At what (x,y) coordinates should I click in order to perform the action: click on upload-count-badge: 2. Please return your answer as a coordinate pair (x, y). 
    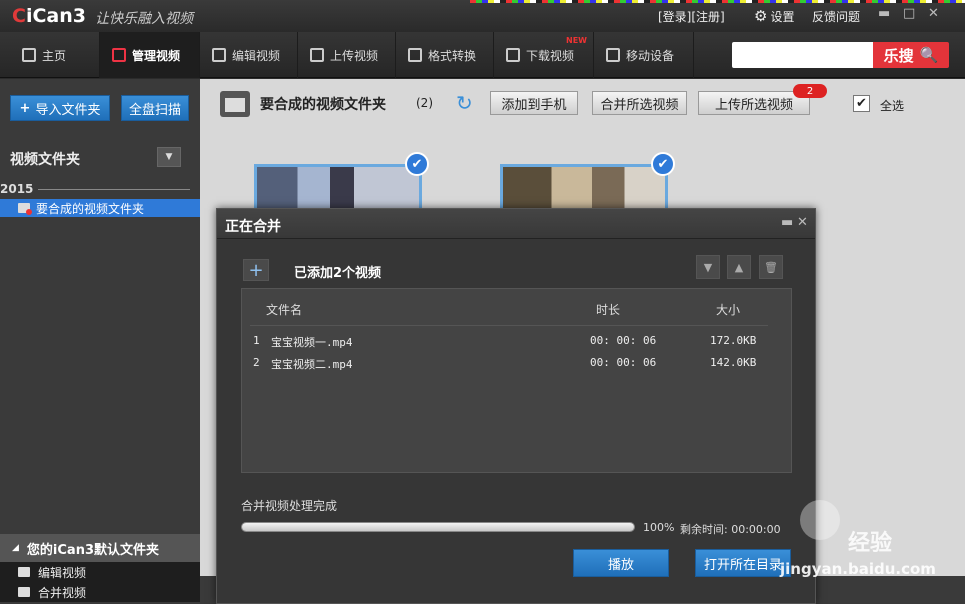
    Looking at the image, I should click on (810, 91).